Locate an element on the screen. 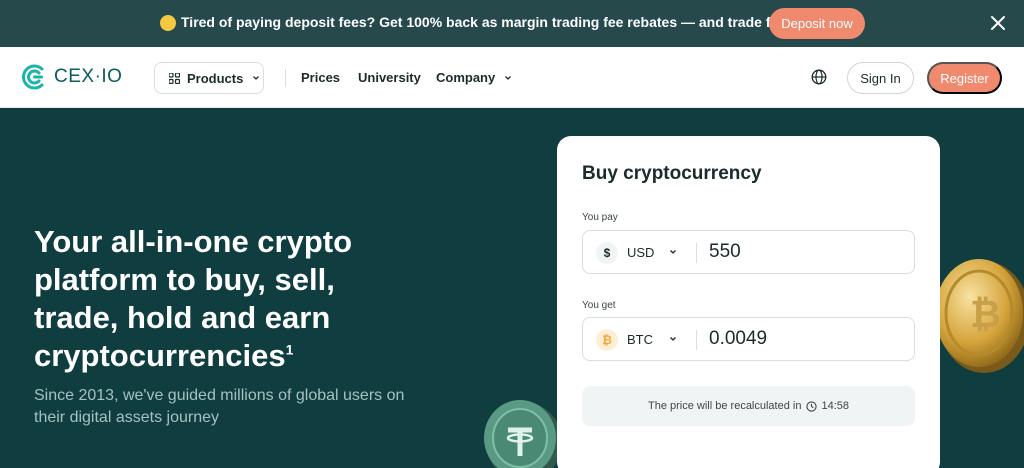 The height and width of the screenshot is (468, 1024). nav-link-university: University is located at coordinates (389, 77).